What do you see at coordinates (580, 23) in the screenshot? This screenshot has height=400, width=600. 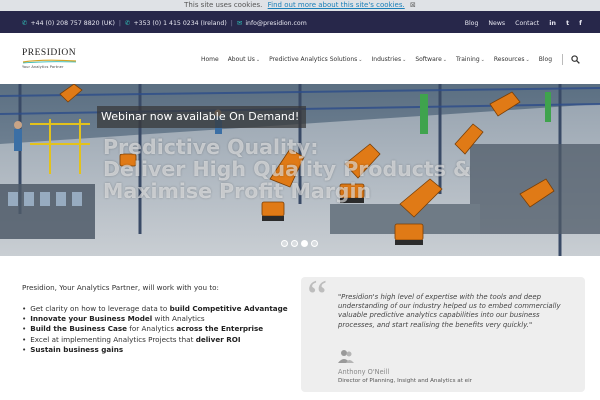 I see `facebook-icon: f` at bounding box center [580, 23].